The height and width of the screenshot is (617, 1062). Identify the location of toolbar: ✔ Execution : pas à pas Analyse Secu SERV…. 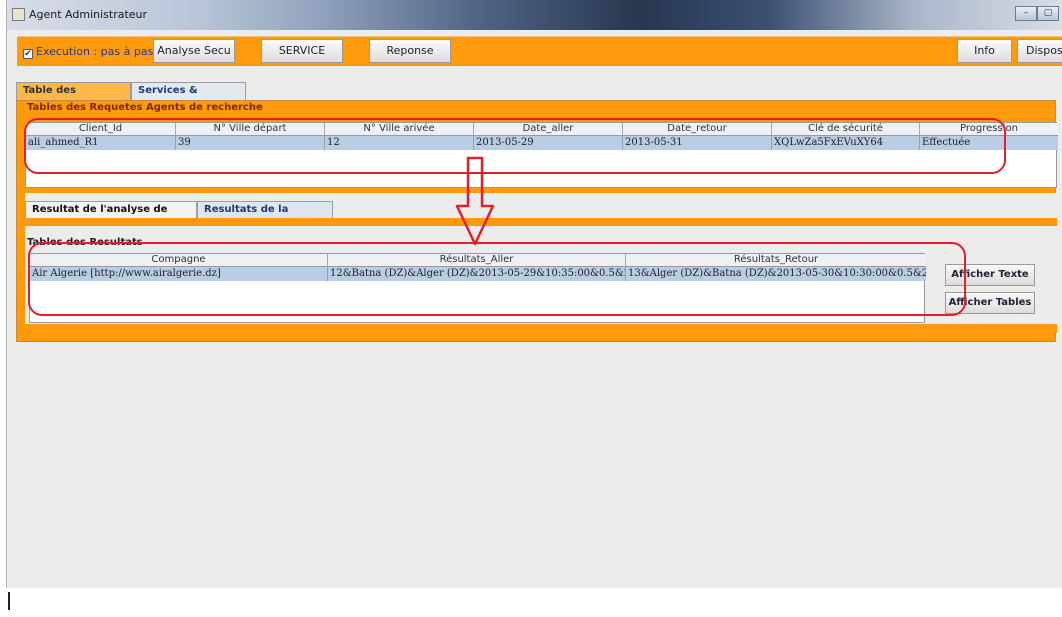
(539, 51).